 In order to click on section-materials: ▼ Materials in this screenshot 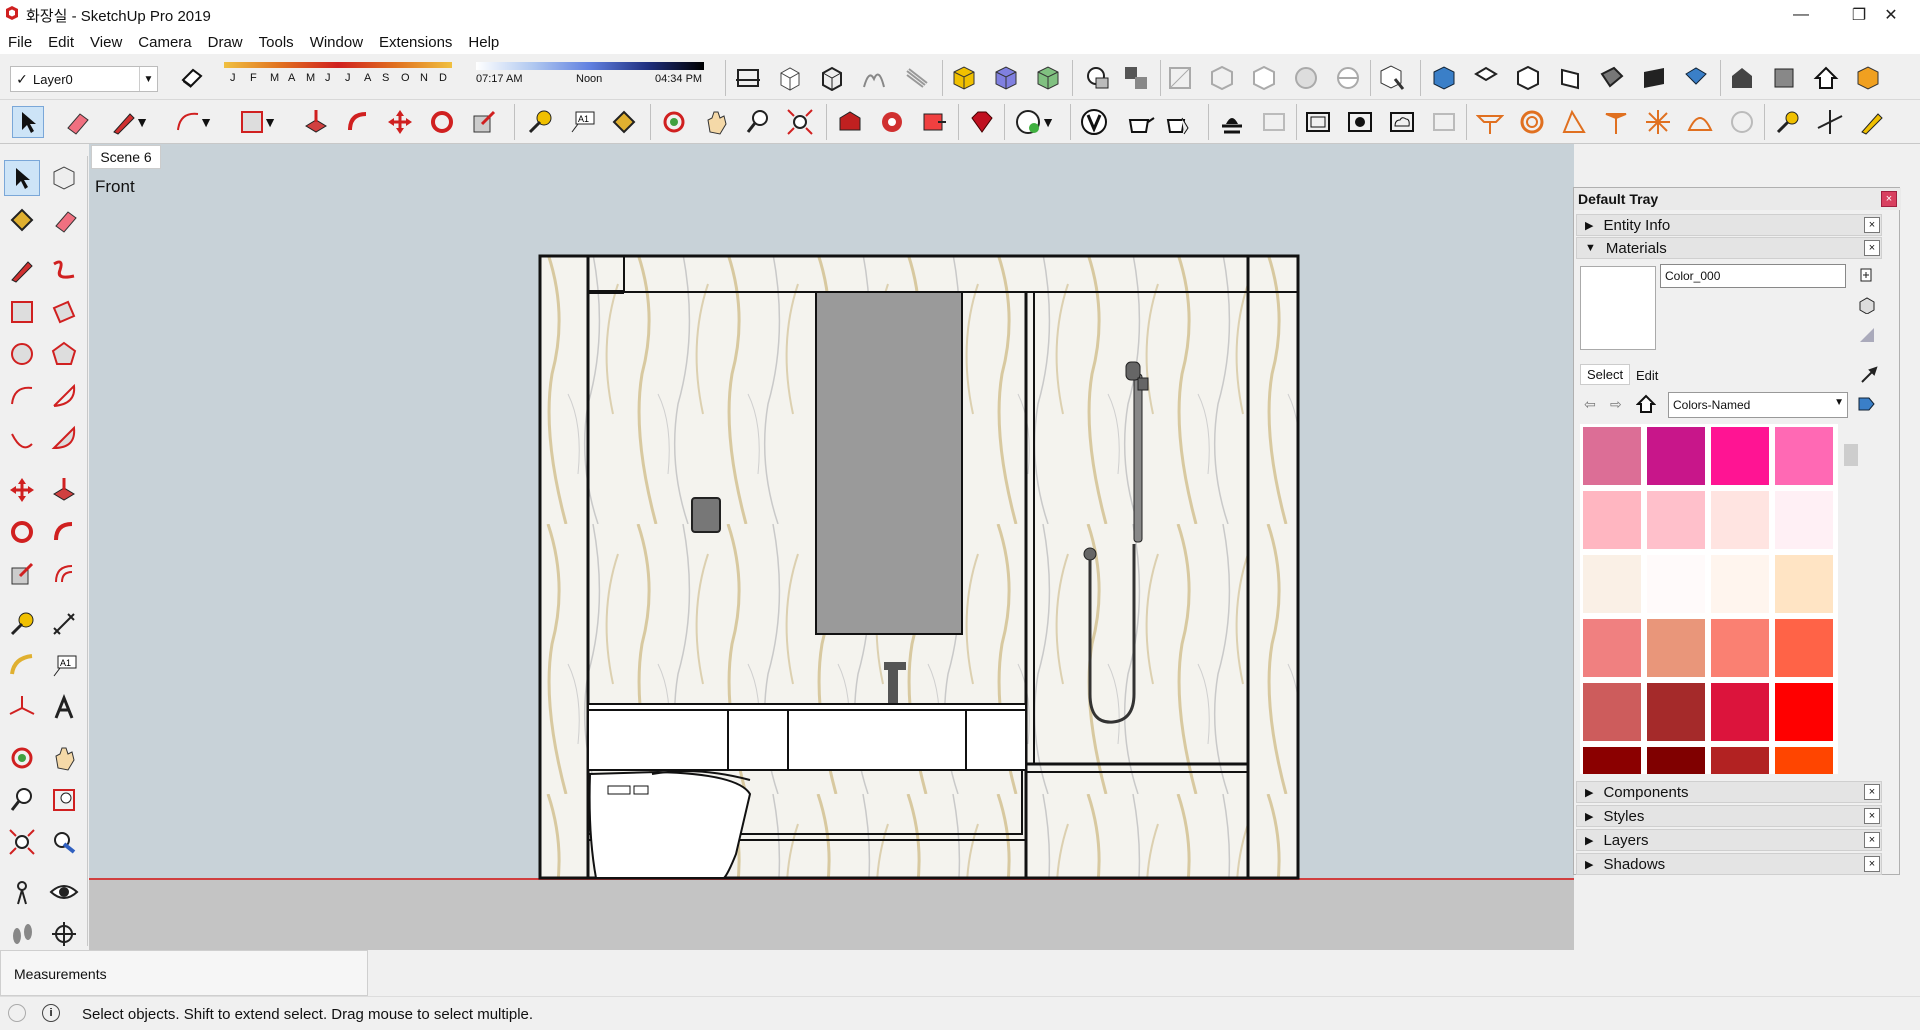, I will do `click(1729, 248)`.